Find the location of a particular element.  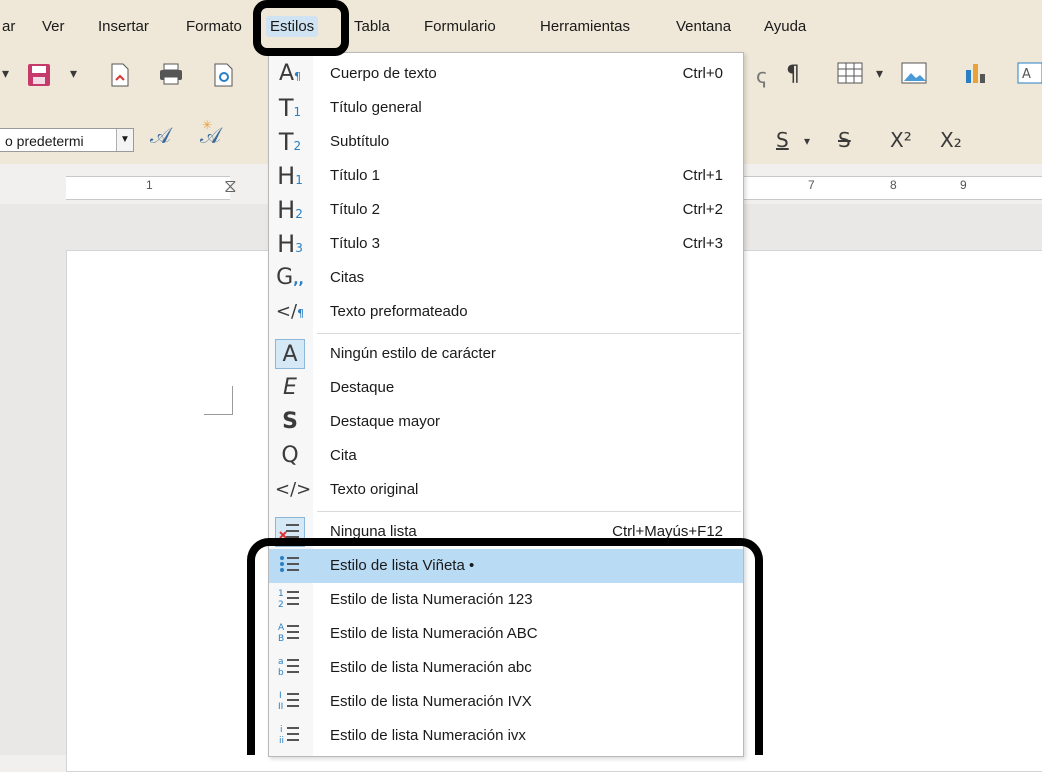

menu-item-destaque-mayor: S Destaque mayor is located at coordinates (506, 422).